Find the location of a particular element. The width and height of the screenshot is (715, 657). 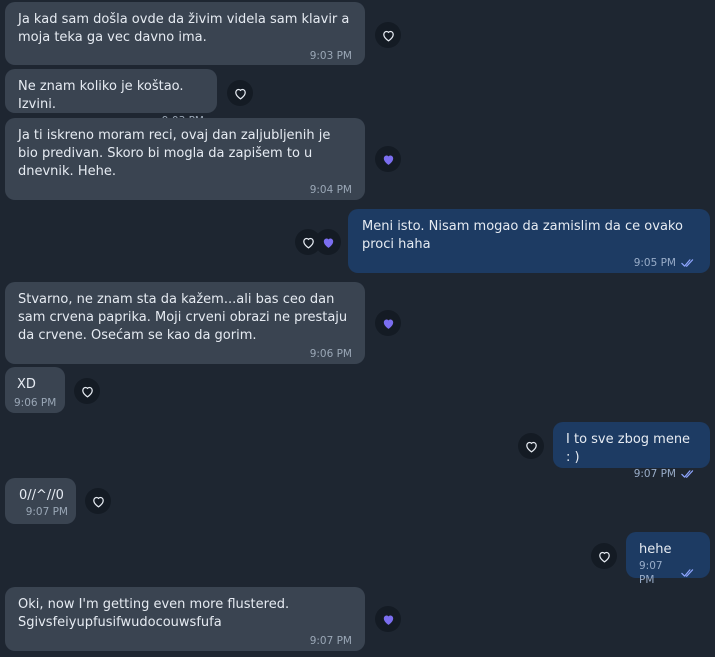

message-incoming: 0//^//0 9:07 PM is located at coordinates (40, 501).